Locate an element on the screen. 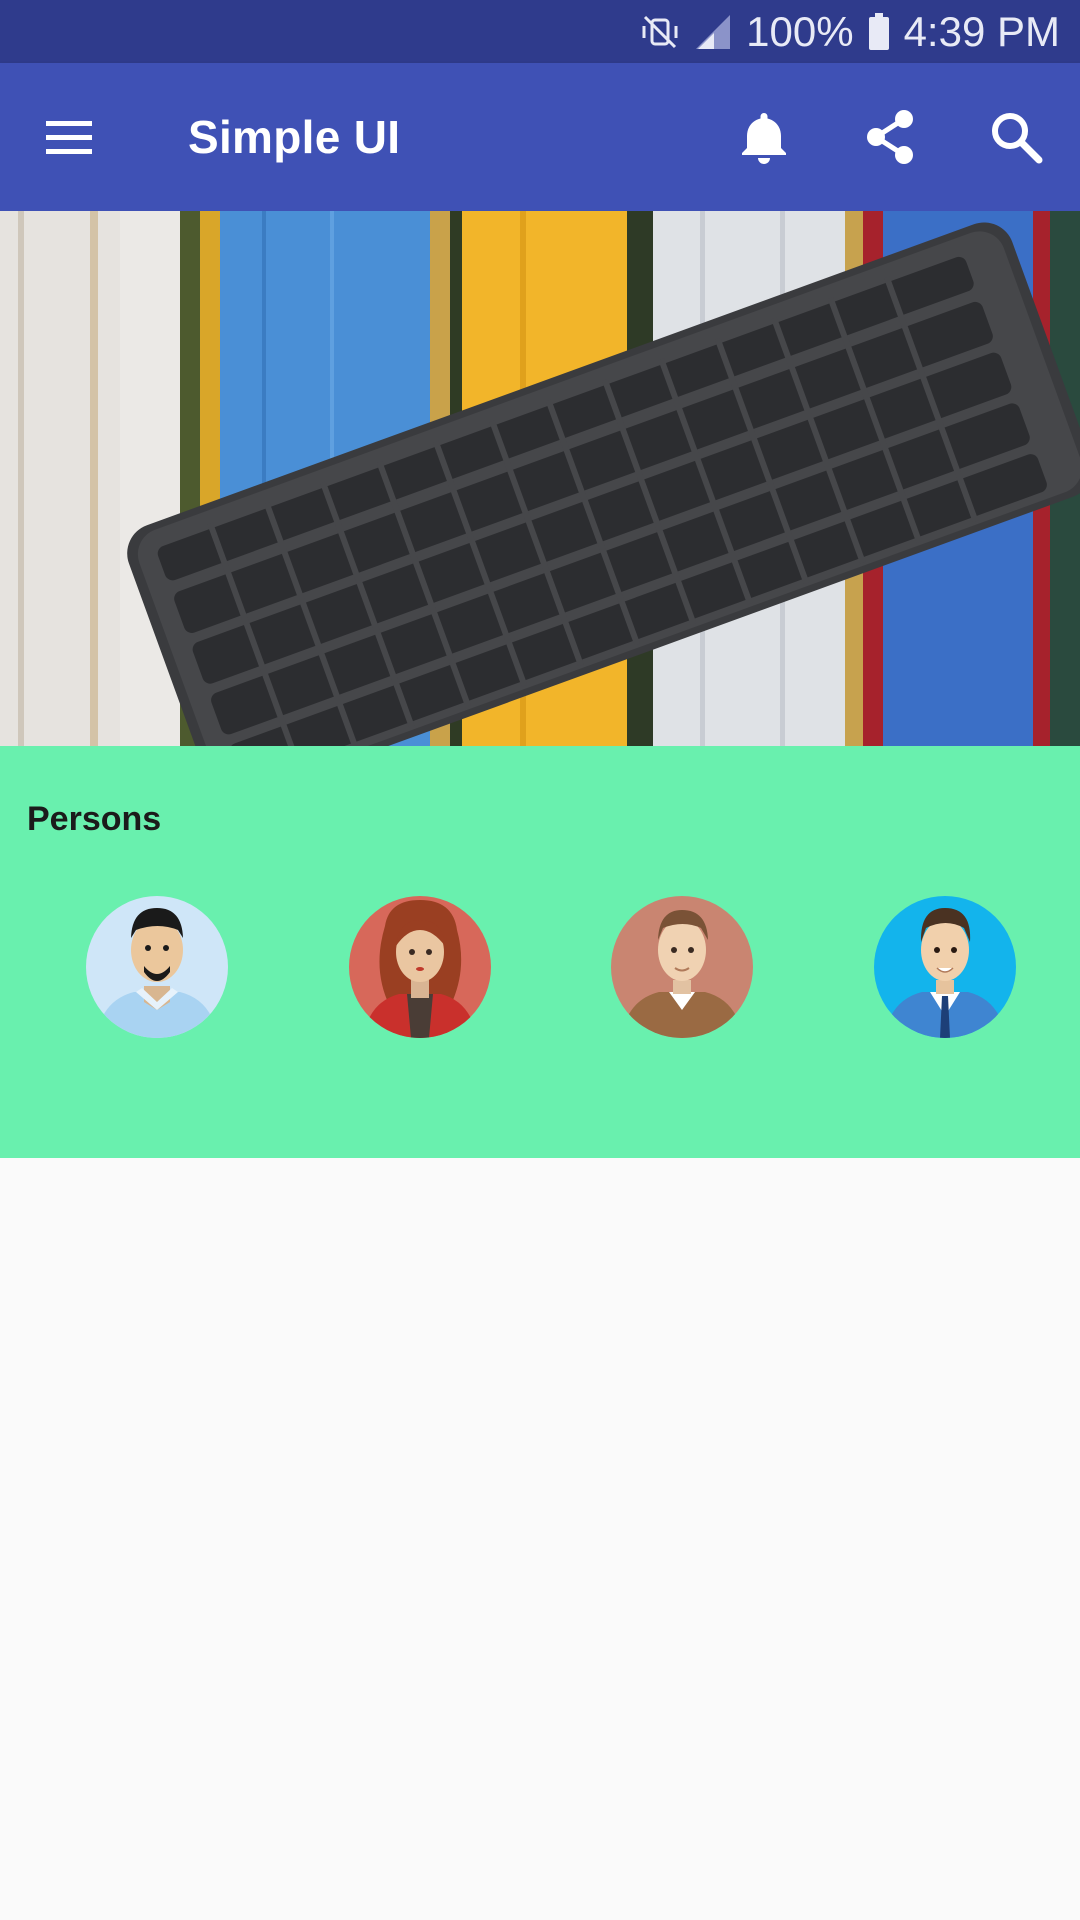 This screenshot has height=1920, width=1080. status-bar: 100% 4:39 PM is located at coordinates (540, 31).